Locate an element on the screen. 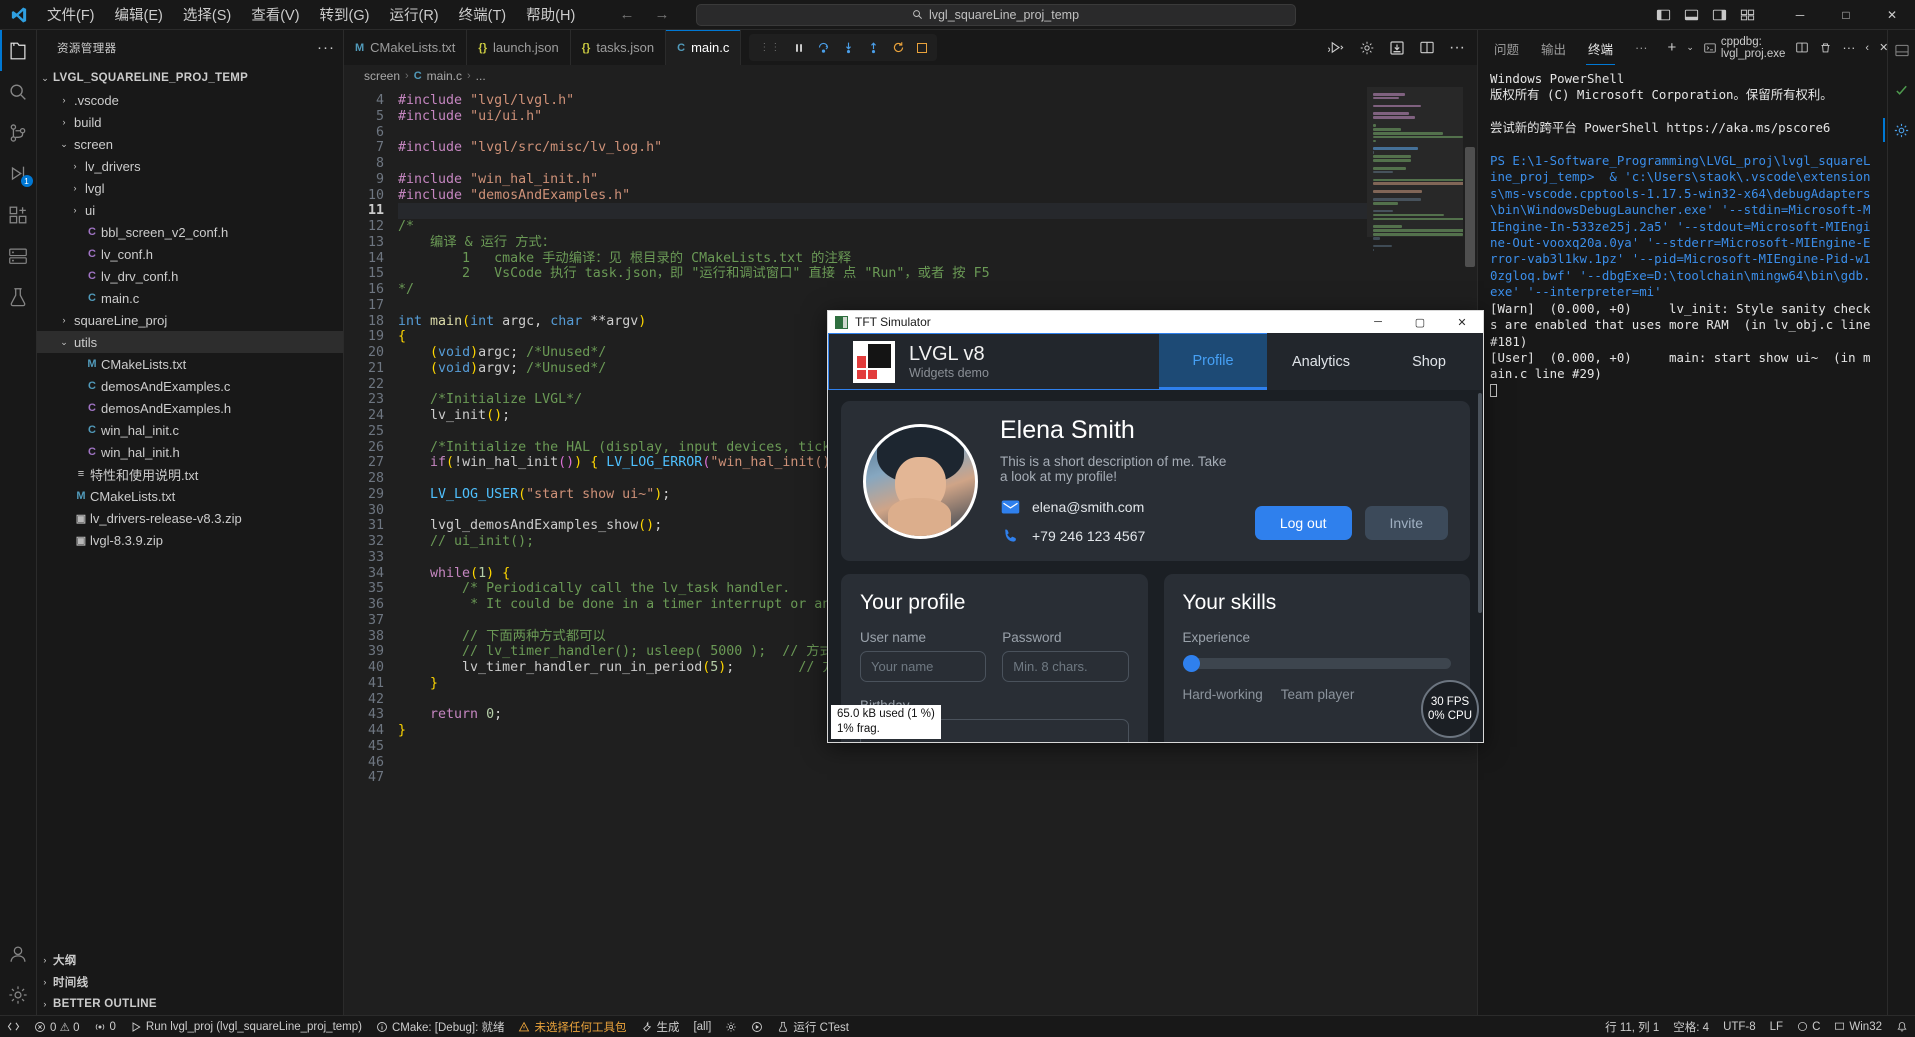 This screenshot has width=1915, height=1037. sidebar-section-better-outline: › BETTER OUTLINE is located at coordinates (190, 1004).